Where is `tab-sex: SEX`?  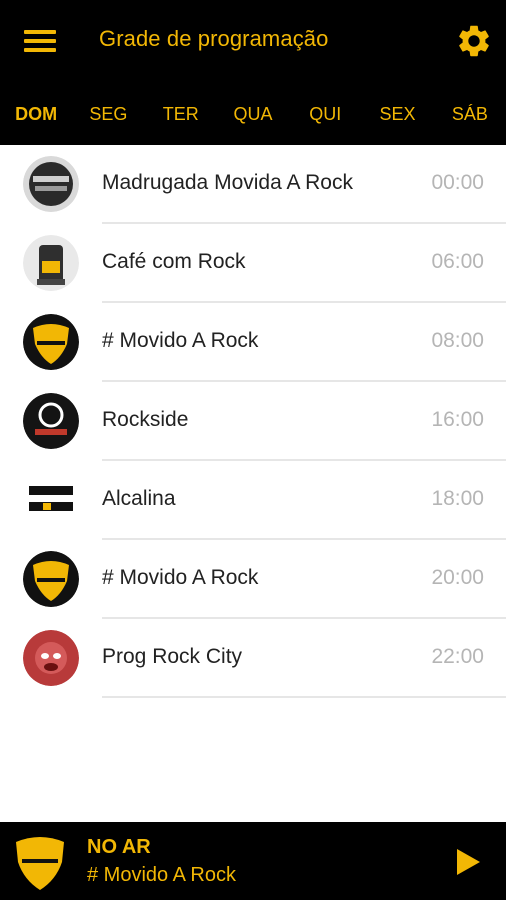 tab-sex: SEX is located at coordinates (397, 115).